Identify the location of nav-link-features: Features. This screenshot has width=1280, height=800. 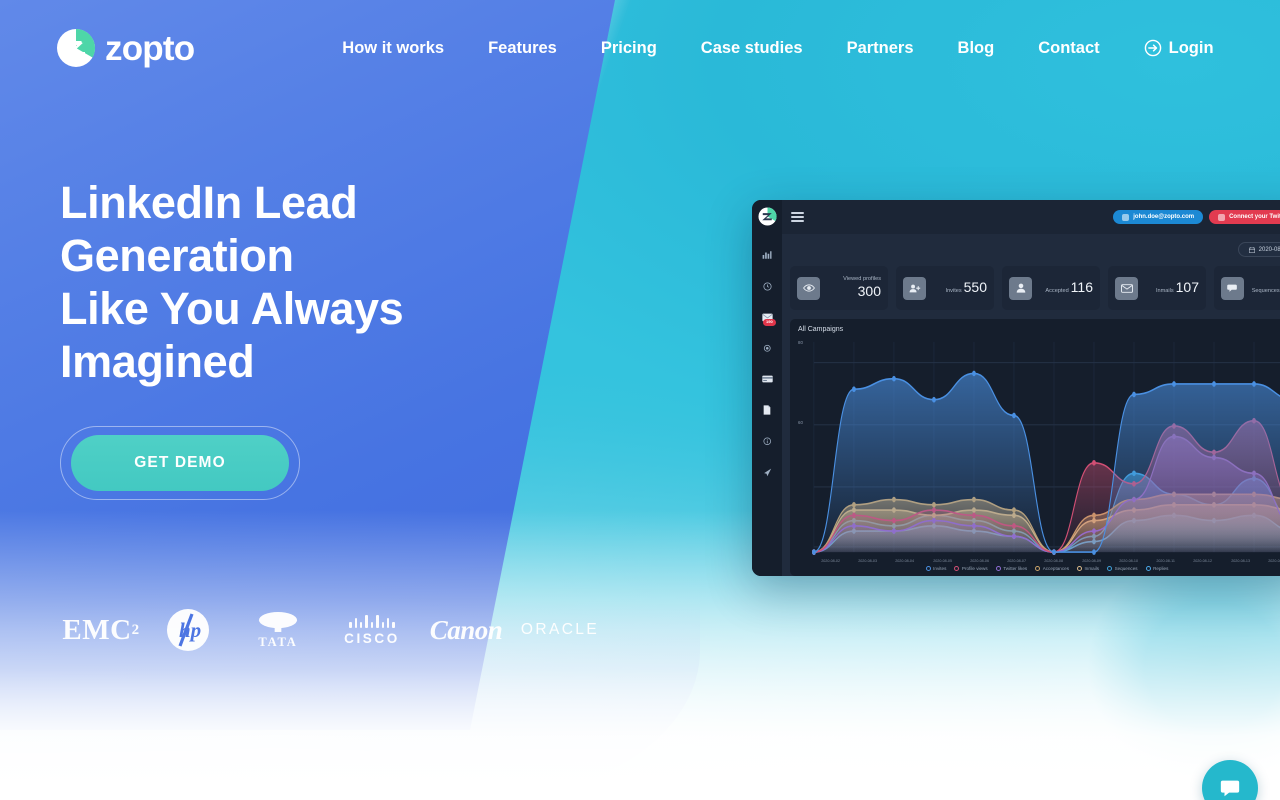
(522, 48).